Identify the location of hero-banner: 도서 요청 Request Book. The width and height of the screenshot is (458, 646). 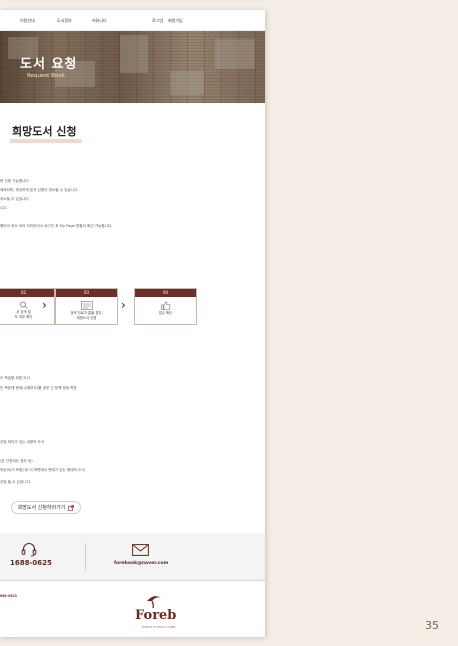
(132, 67).